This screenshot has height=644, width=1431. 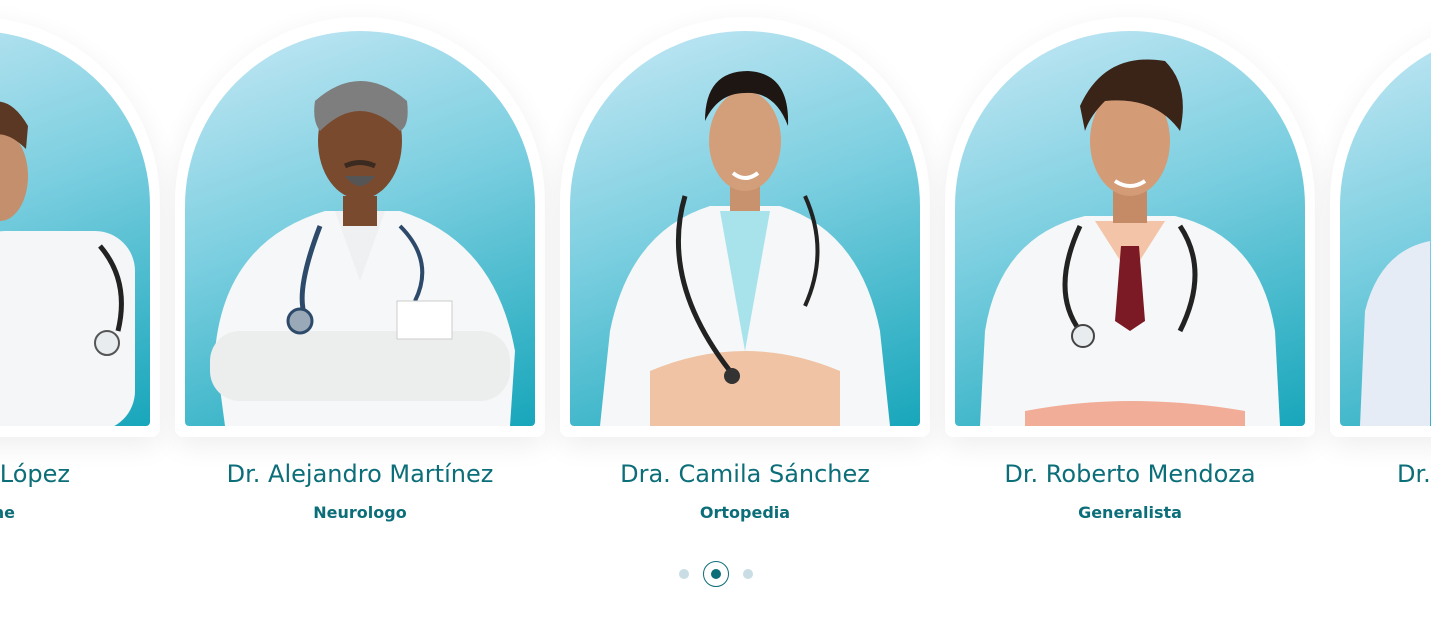 I want to click on carousel-pagination, so click(x=715, y=574).